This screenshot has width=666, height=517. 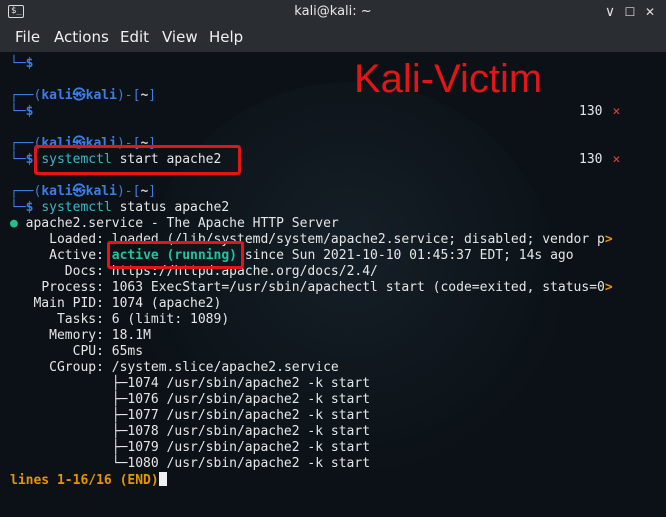 I want to click on prompt-line-0: └─$, so click(x=22, y=63).